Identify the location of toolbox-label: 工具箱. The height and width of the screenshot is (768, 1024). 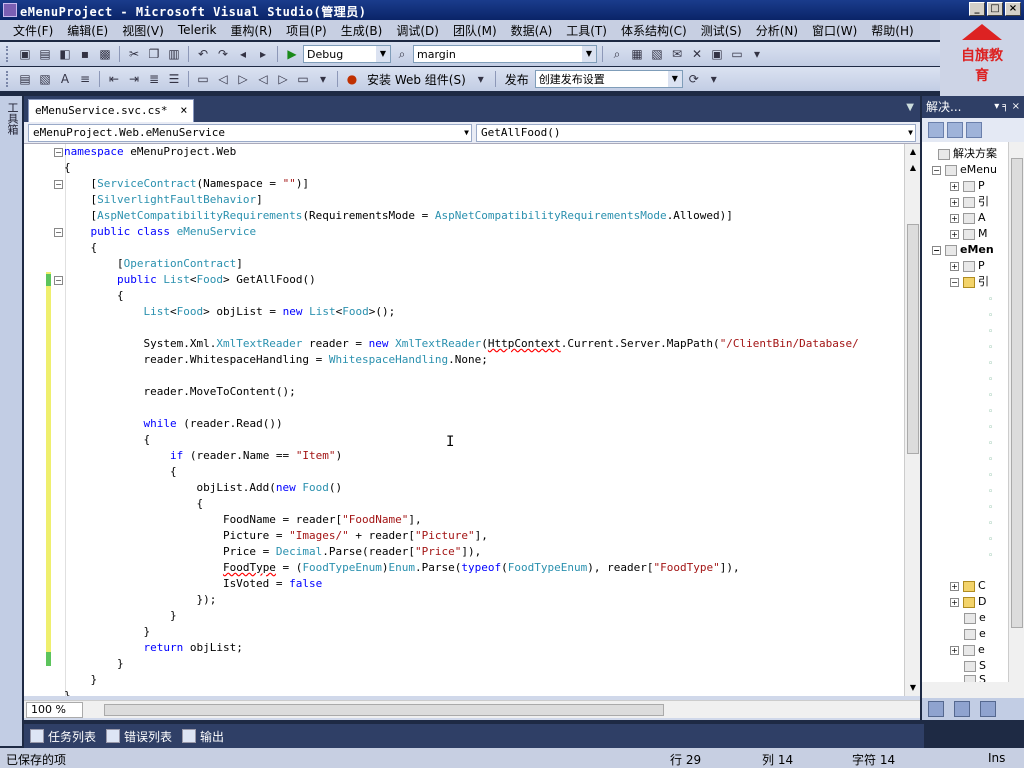
(12, 118).